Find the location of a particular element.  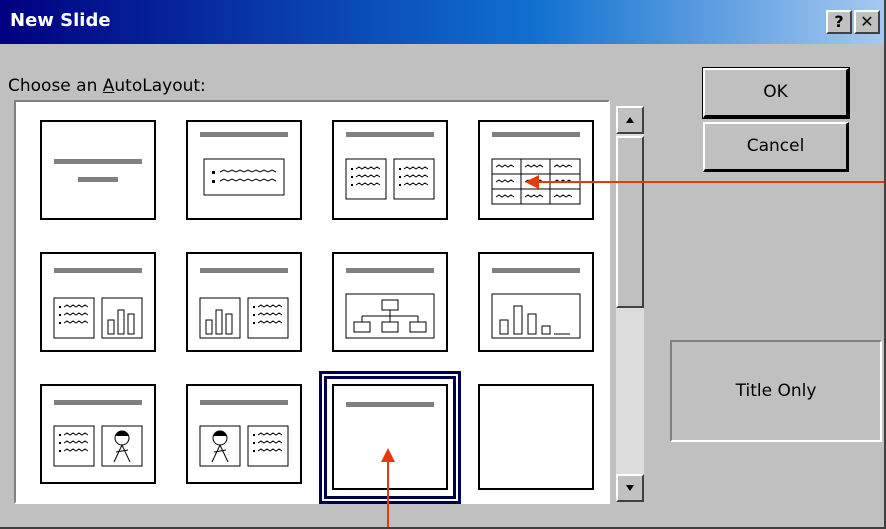

layout-text-chart is located at coordinates (98, 302).